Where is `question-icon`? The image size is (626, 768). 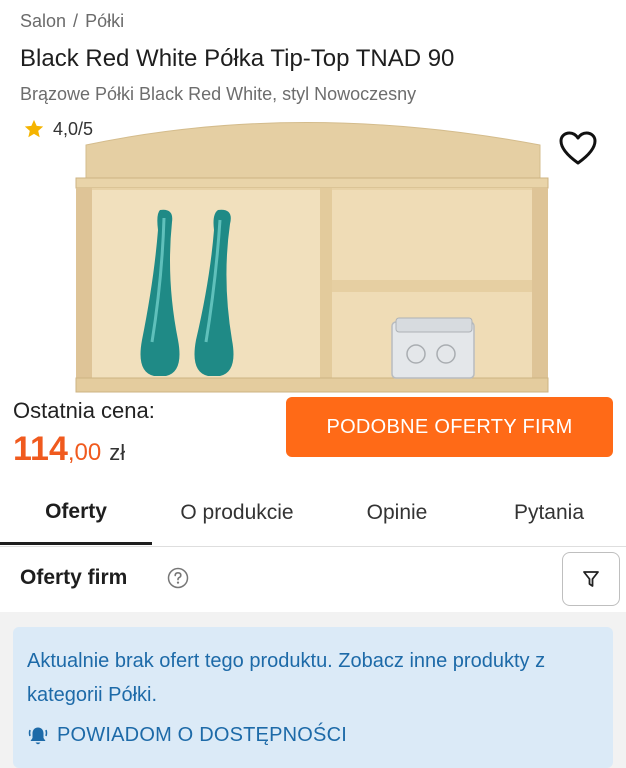
question-icon is located at coordinates (178, 578).